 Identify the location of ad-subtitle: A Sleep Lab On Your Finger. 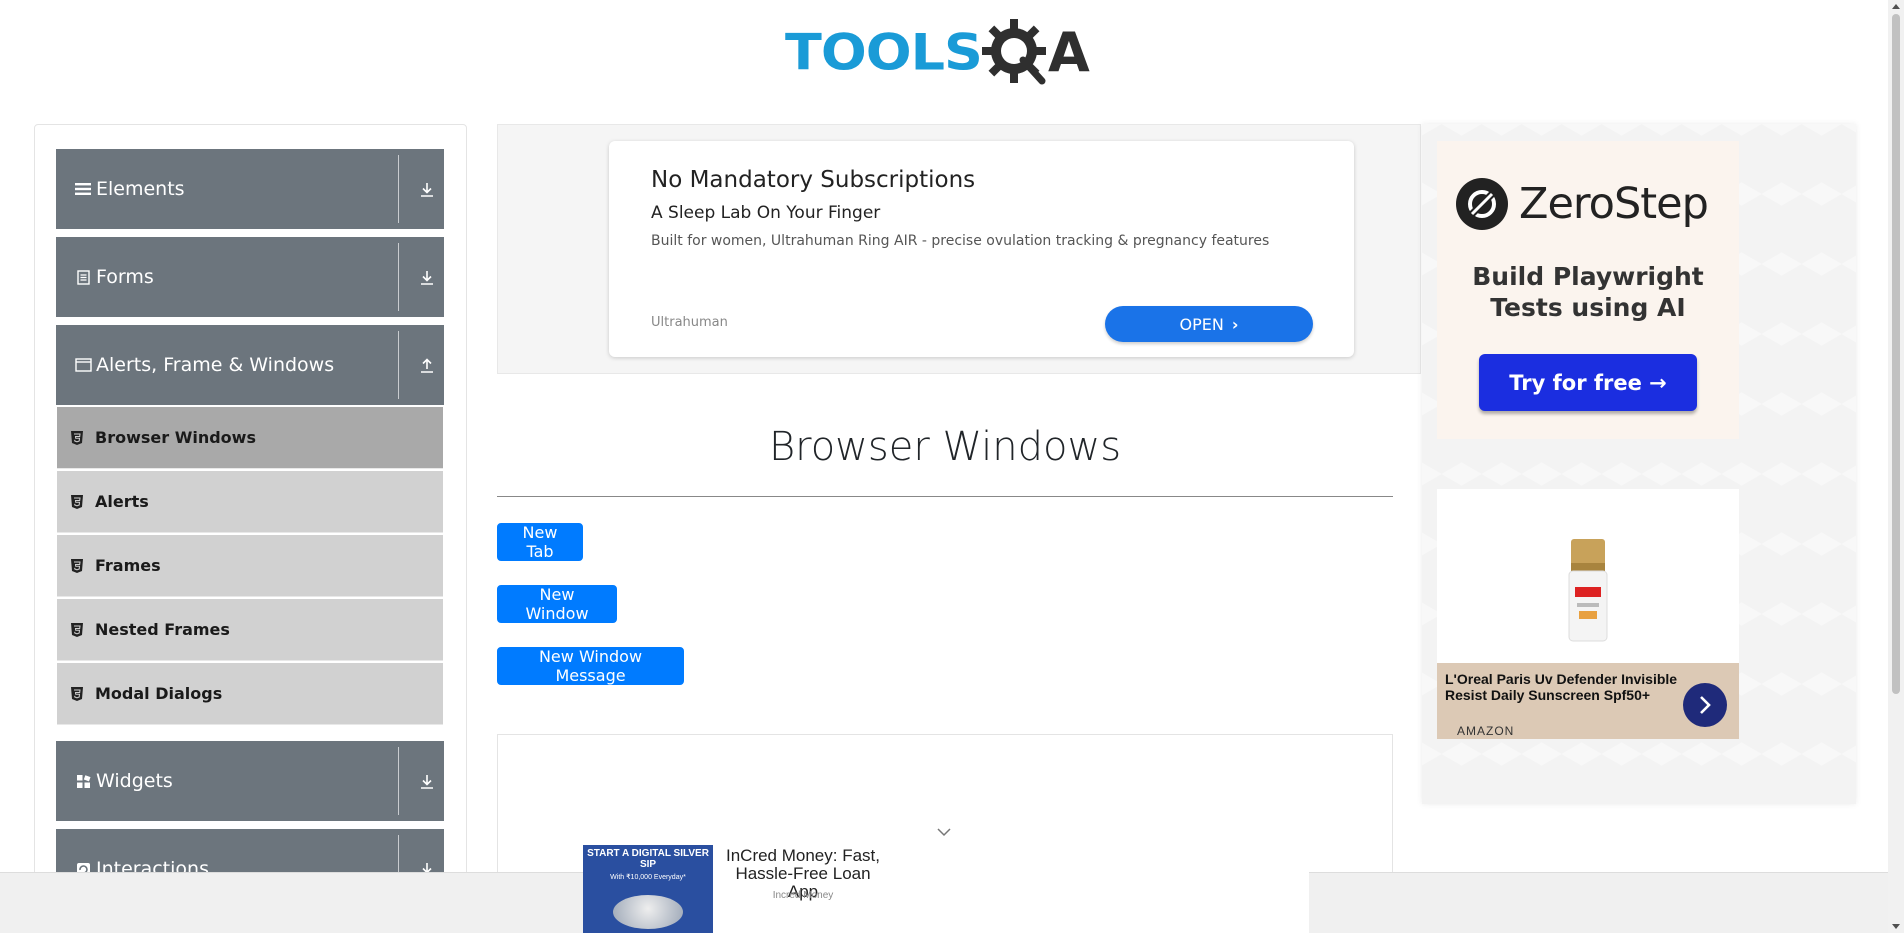
(766, 213).